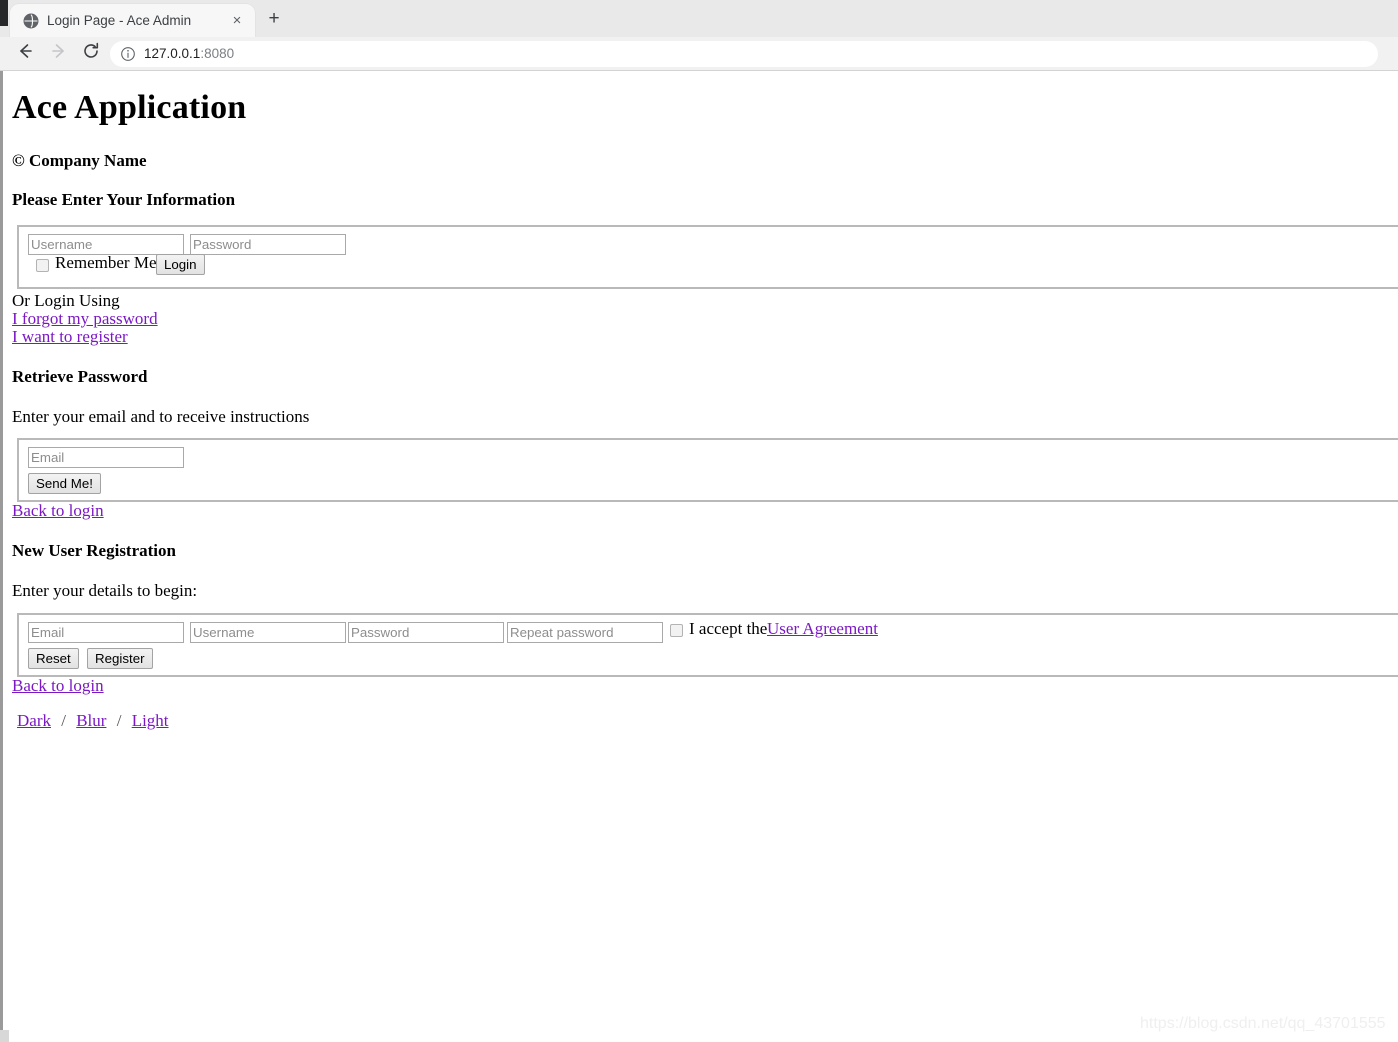  I want to click on register-username-input, so click(268, 632).